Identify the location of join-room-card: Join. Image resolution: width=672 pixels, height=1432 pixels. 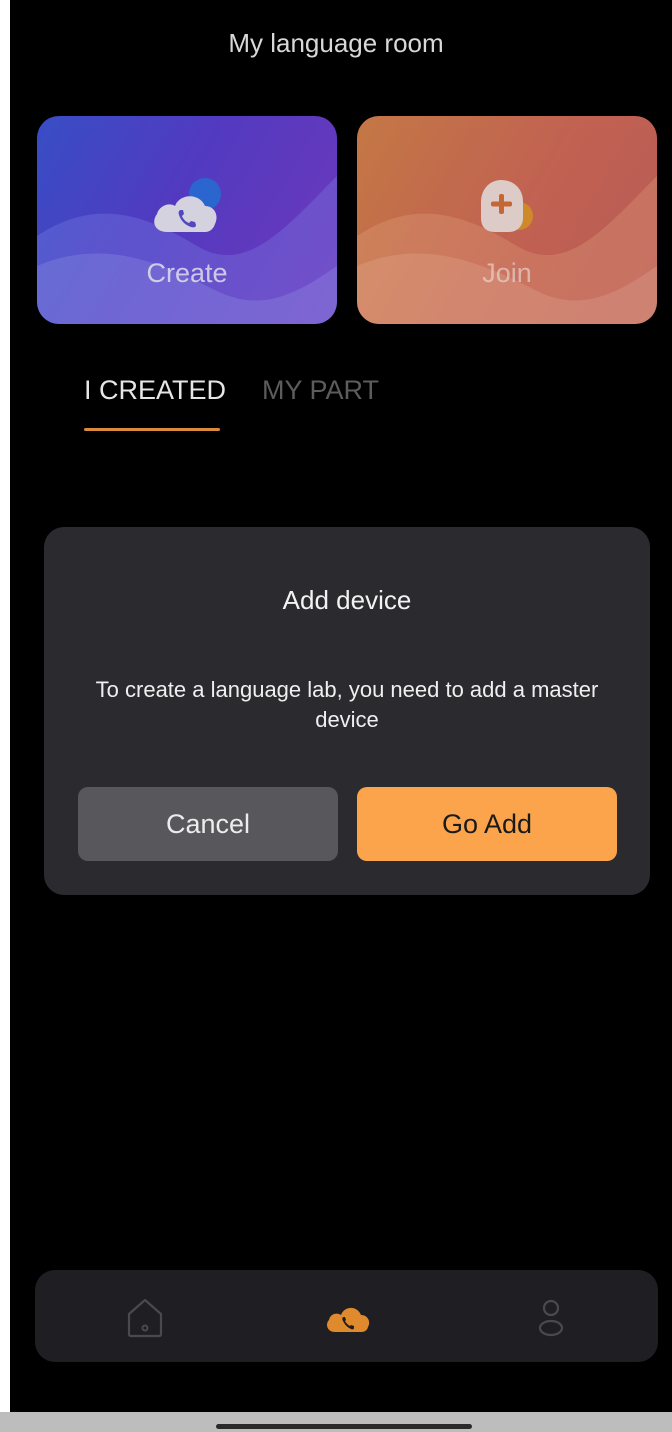
(507, 220).